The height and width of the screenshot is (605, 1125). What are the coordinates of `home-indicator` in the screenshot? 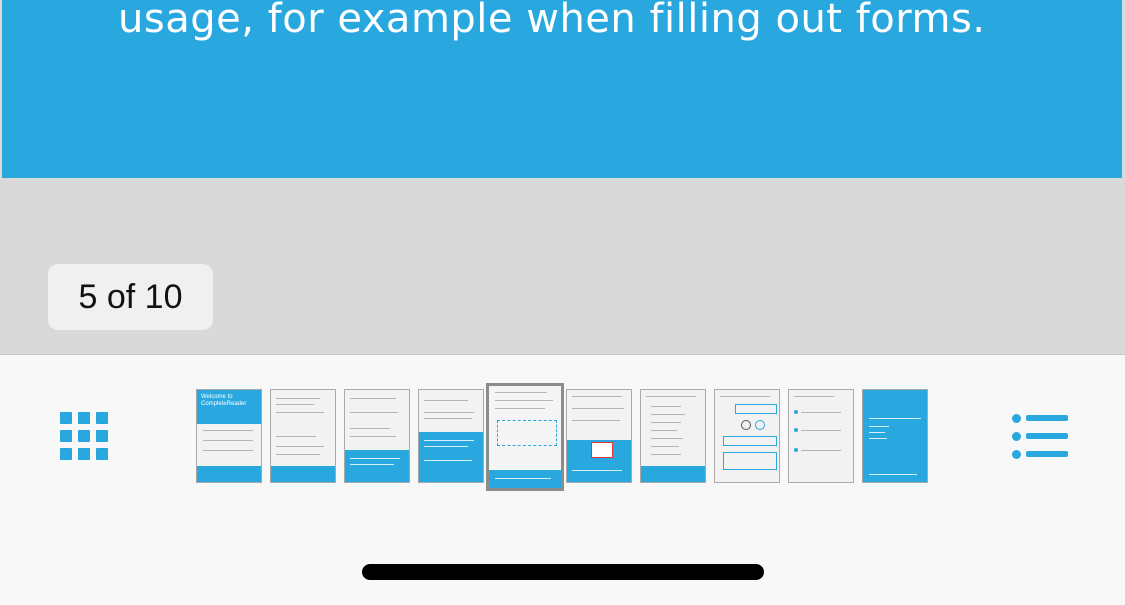 It's located at (563, 572).